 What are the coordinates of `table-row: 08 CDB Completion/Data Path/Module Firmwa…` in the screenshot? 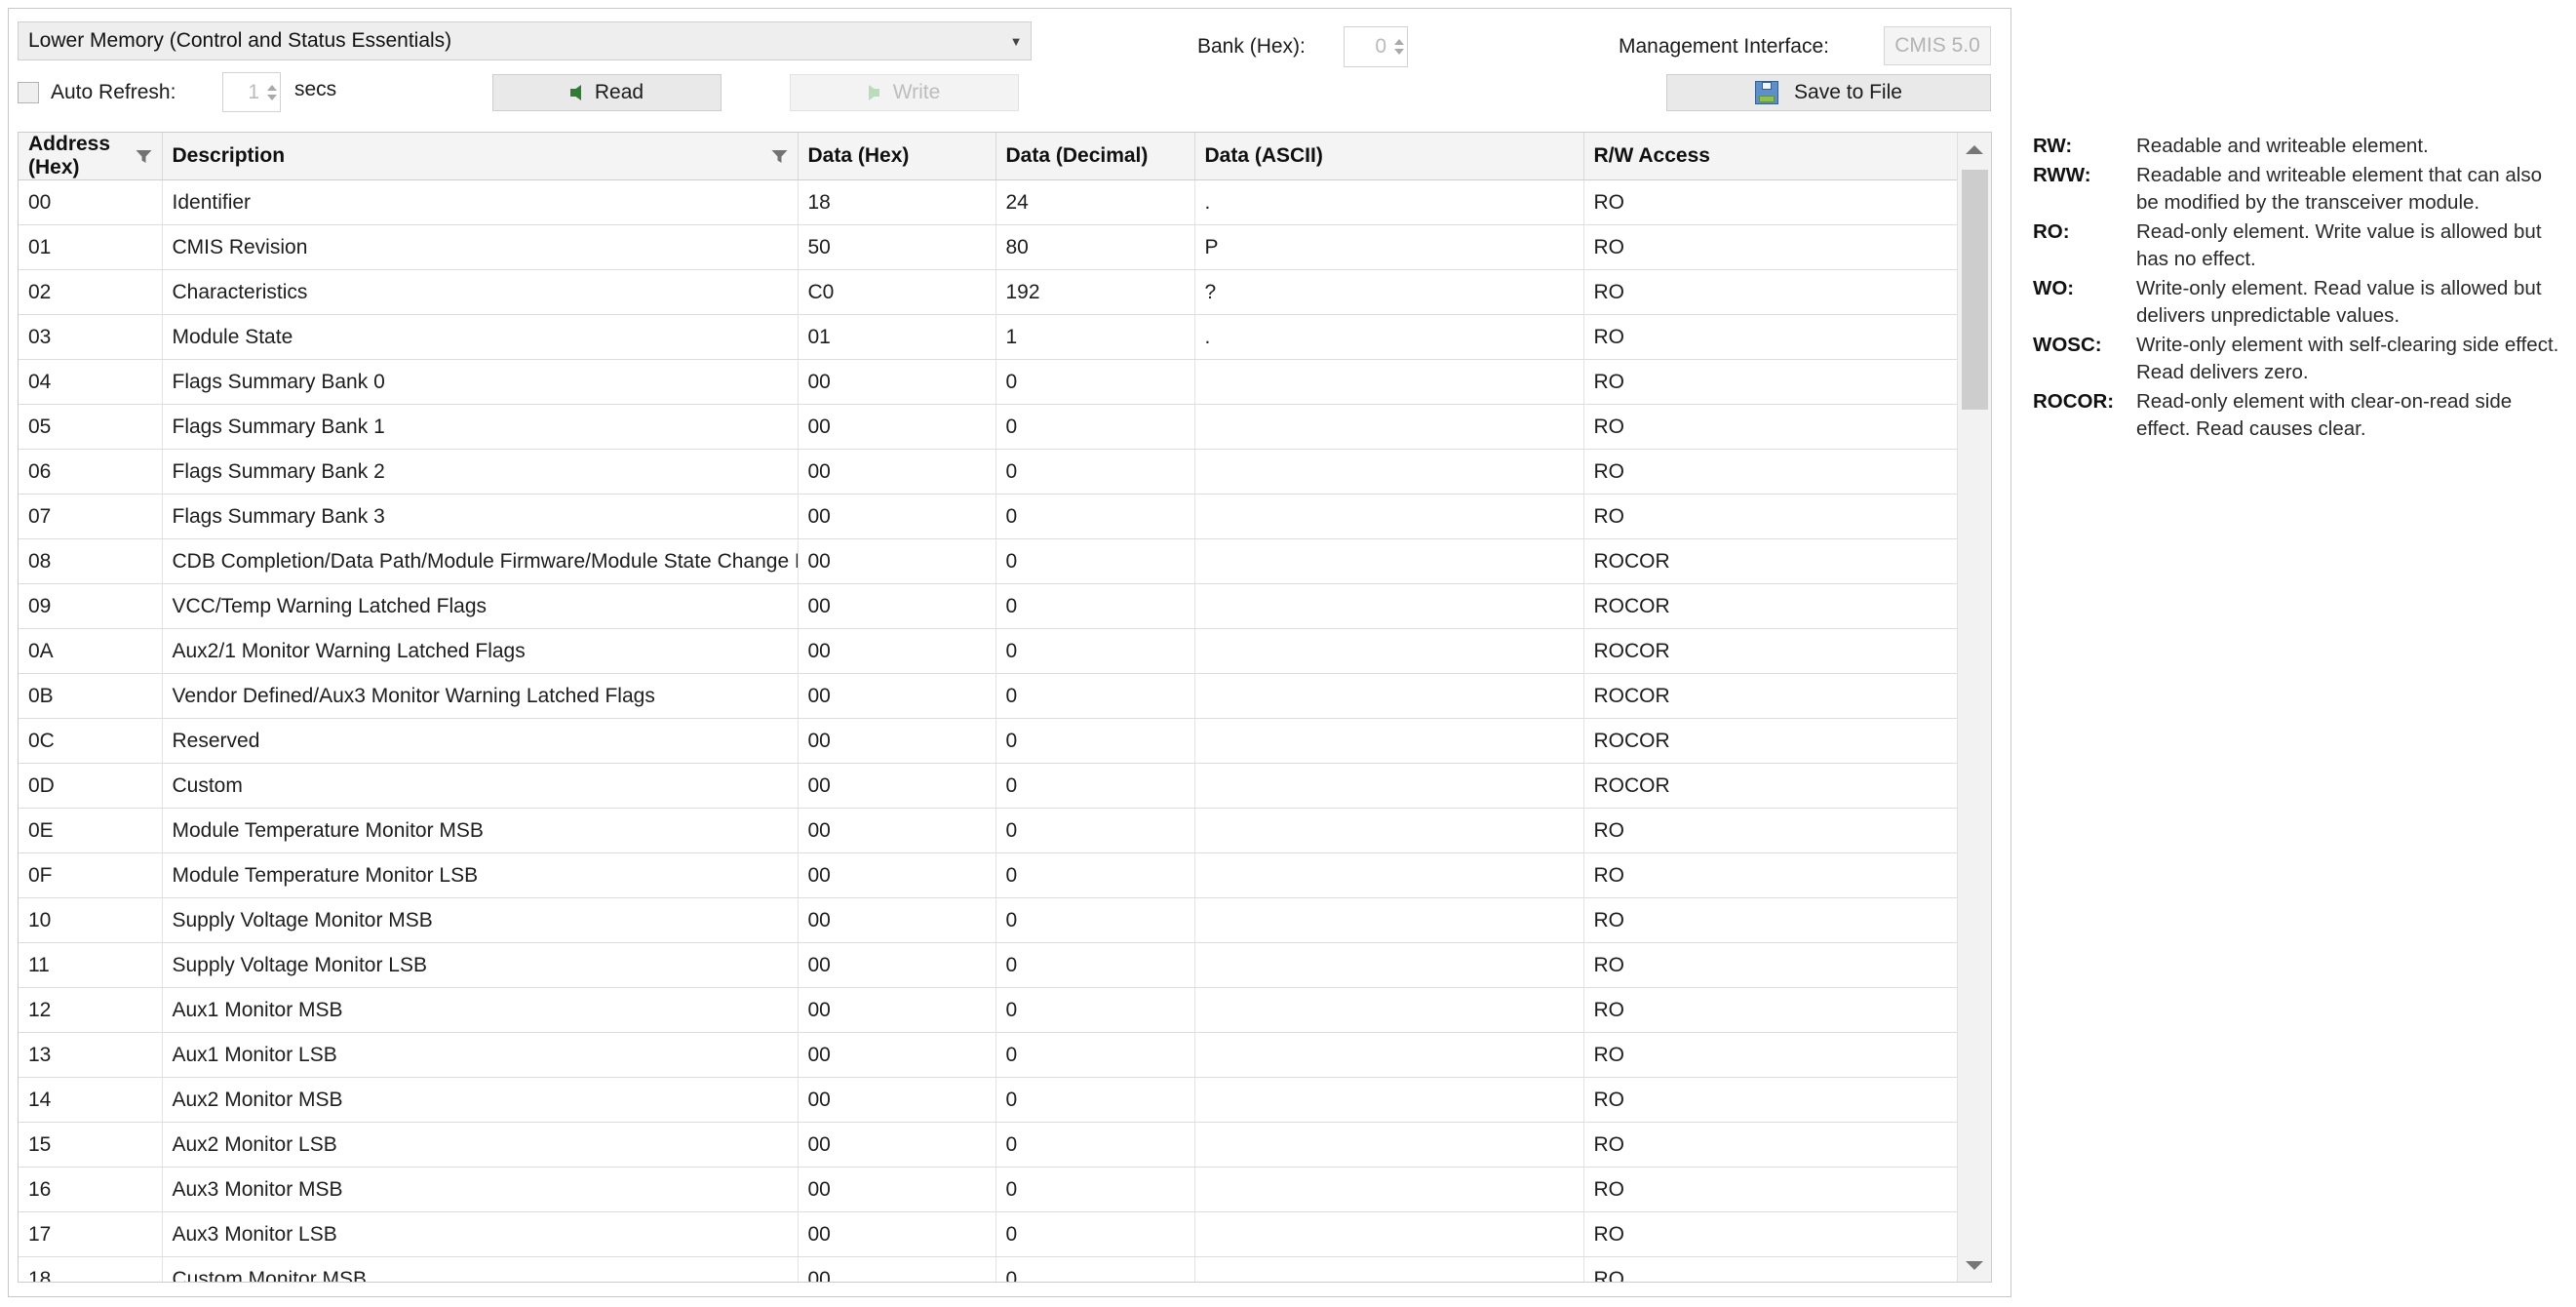 It's located at (988, 561).